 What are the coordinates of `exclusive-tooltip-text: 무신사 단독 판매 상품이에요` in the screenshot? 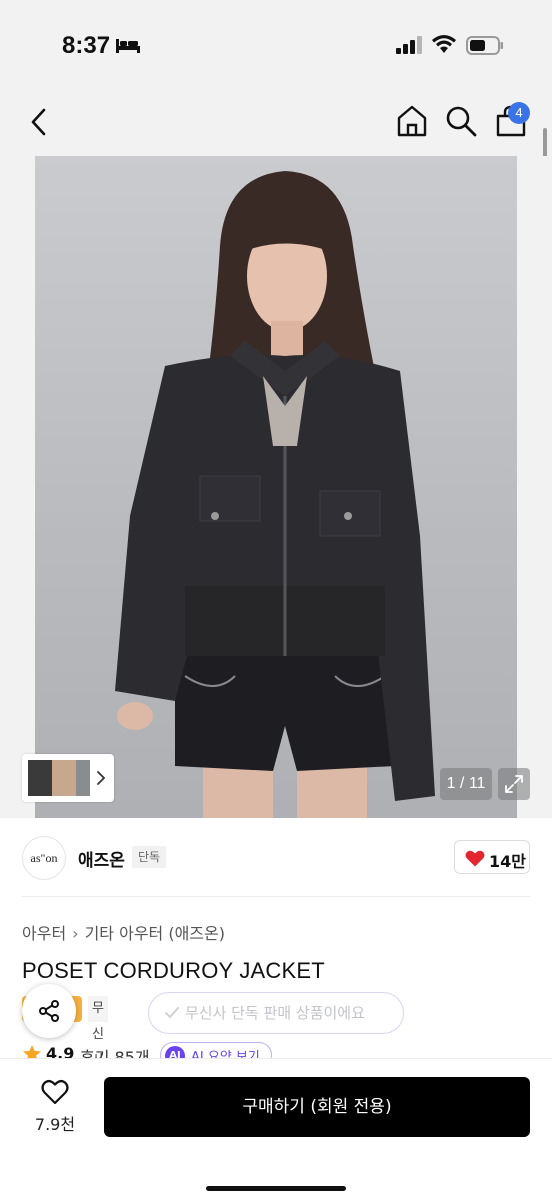 It's located at (275, 1013).